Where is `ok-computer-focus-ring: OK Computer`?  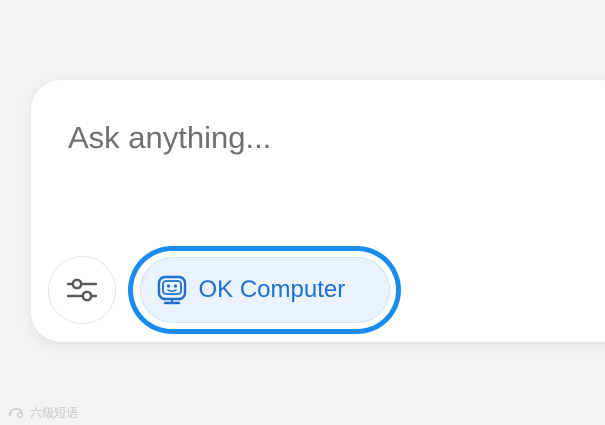
ok-computer-focus-ring: OK Computer is located at coordinates (264, 290).